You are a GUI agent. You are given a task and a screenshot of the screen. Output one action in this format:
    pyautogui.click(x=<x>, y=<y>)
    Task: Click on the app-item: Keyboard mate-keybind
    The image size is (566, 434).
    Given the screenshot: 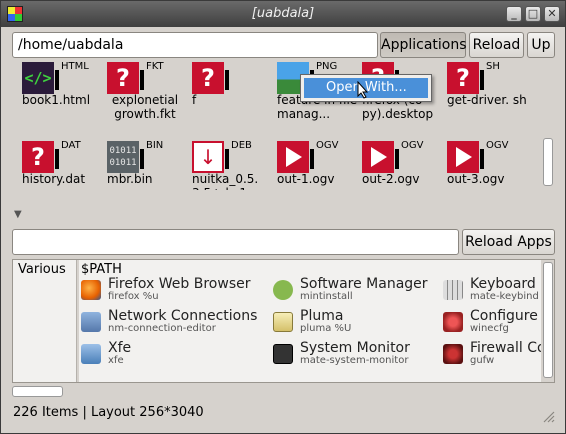 What is the action you would take?
    pyautogui.click(x=492, y=290)
    